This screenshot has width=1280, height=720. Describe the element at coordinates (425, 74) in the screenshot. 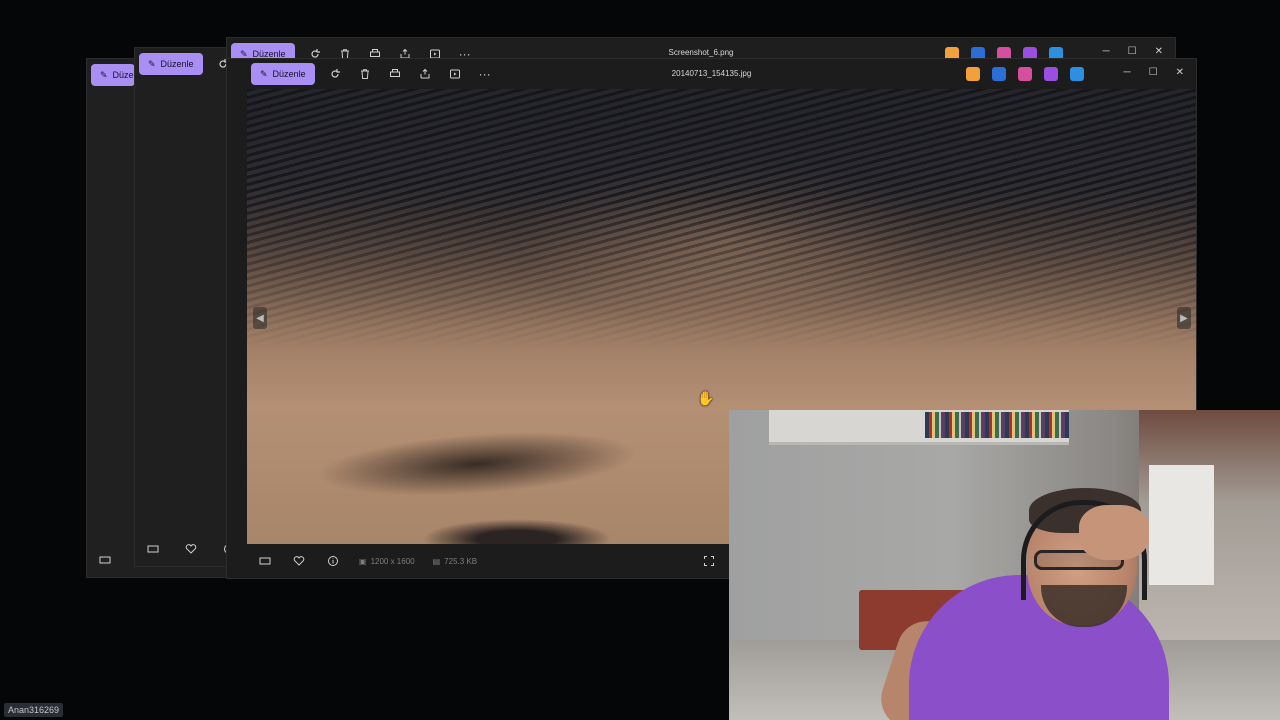

I see `share-icon` at that location.